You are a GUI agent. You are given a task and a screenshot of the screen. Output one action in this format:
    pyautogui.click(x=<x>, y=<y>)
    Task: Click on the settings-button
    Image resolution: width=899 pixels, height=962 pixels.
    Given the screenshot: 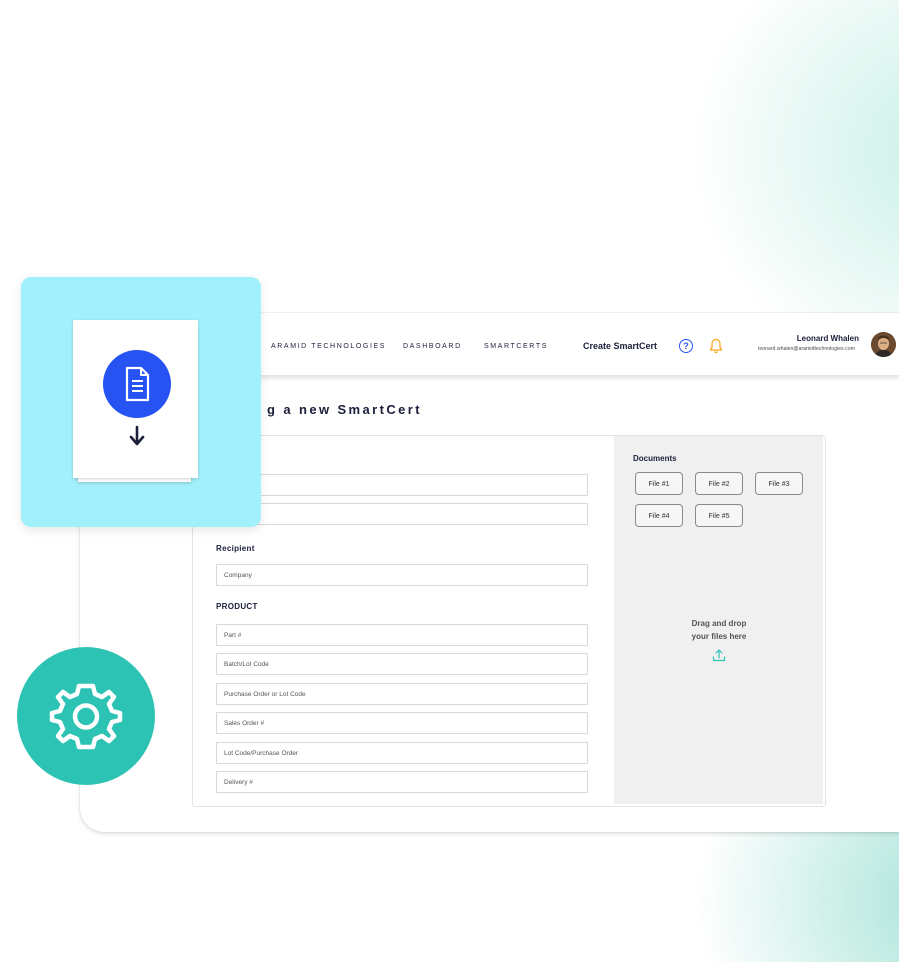 What is the action you would take?
    pyautogui.click(x=86, y=716)
    